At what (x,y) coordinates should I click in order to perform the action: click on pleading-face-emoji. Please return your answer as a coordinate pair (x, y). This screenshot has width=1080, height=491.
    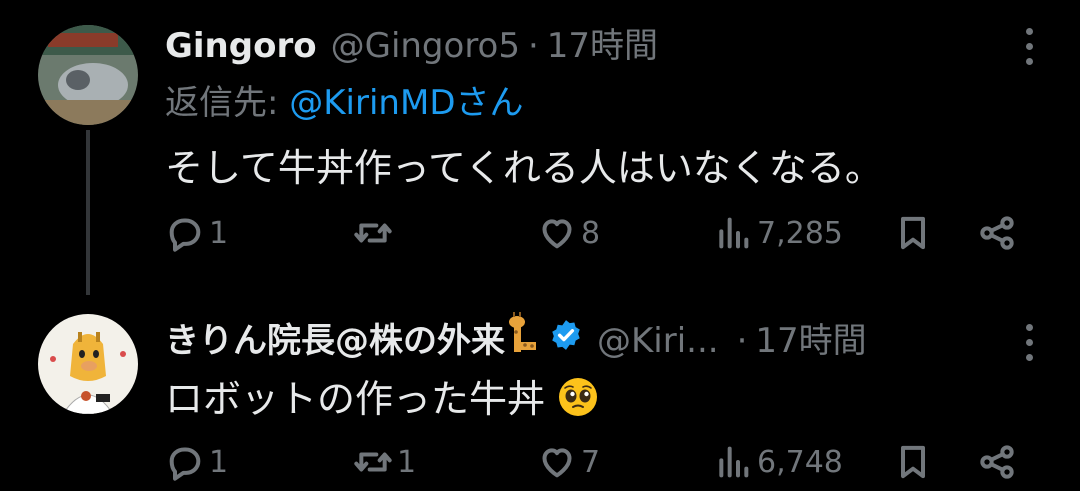
    Looking at the image, I should click on (578, 401).